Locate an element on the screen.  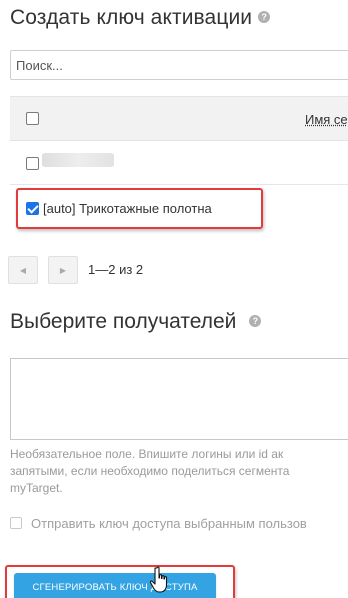
table-row is located at coordinates (179, 163).